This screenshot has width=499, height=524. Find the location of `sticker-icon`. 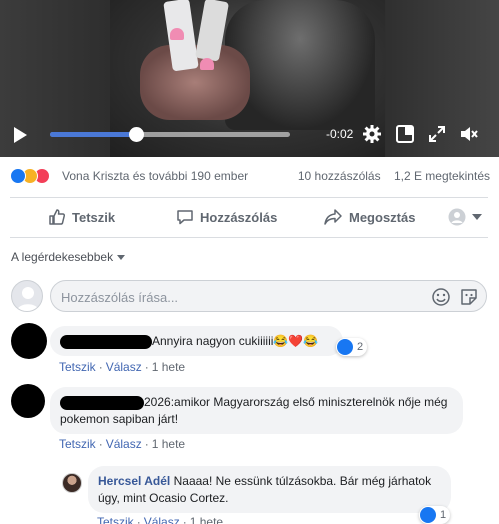

sticker-icon is located at coordinates (469, 297).